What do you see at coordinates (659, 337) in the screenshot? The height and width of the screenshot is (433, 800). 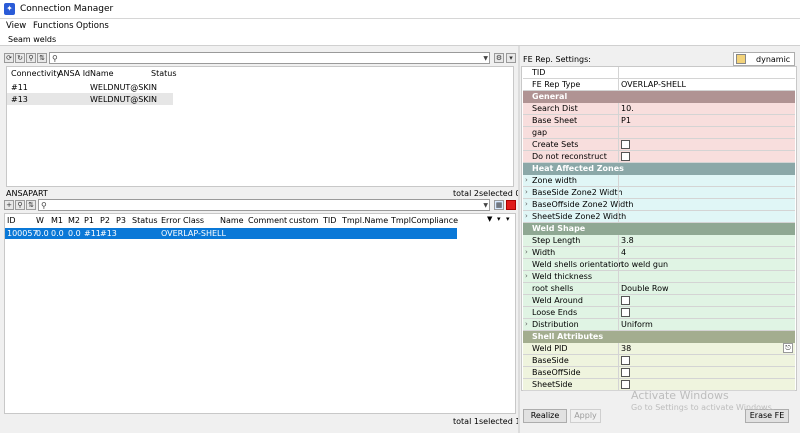 I see `section-shell-attributes: Shell Attributes` at bounding box center [659, 337].